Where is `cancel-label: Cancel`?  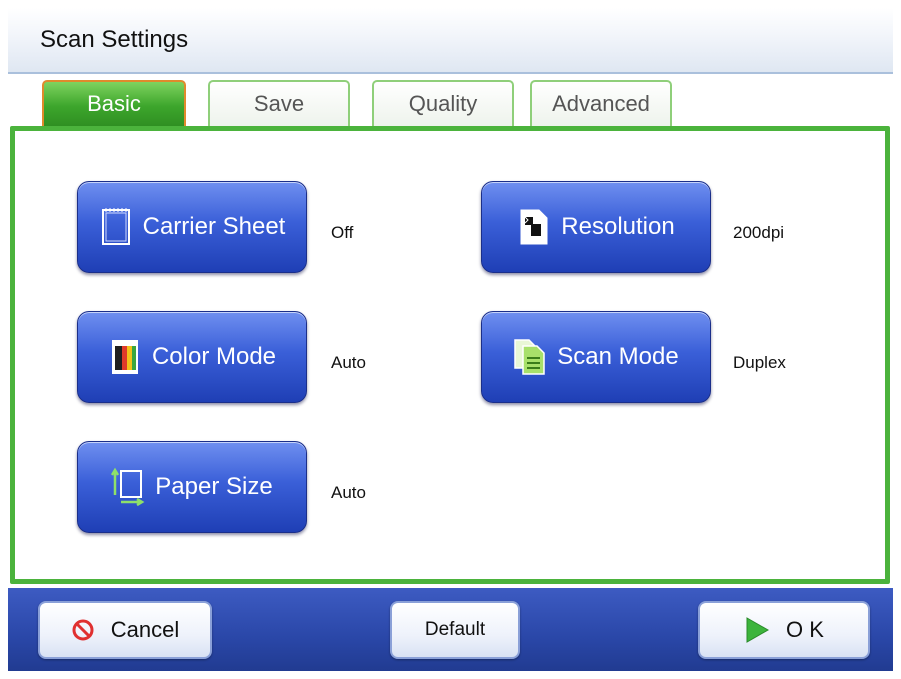 cancel-label: Cancel is located at coordinates (145, 629).